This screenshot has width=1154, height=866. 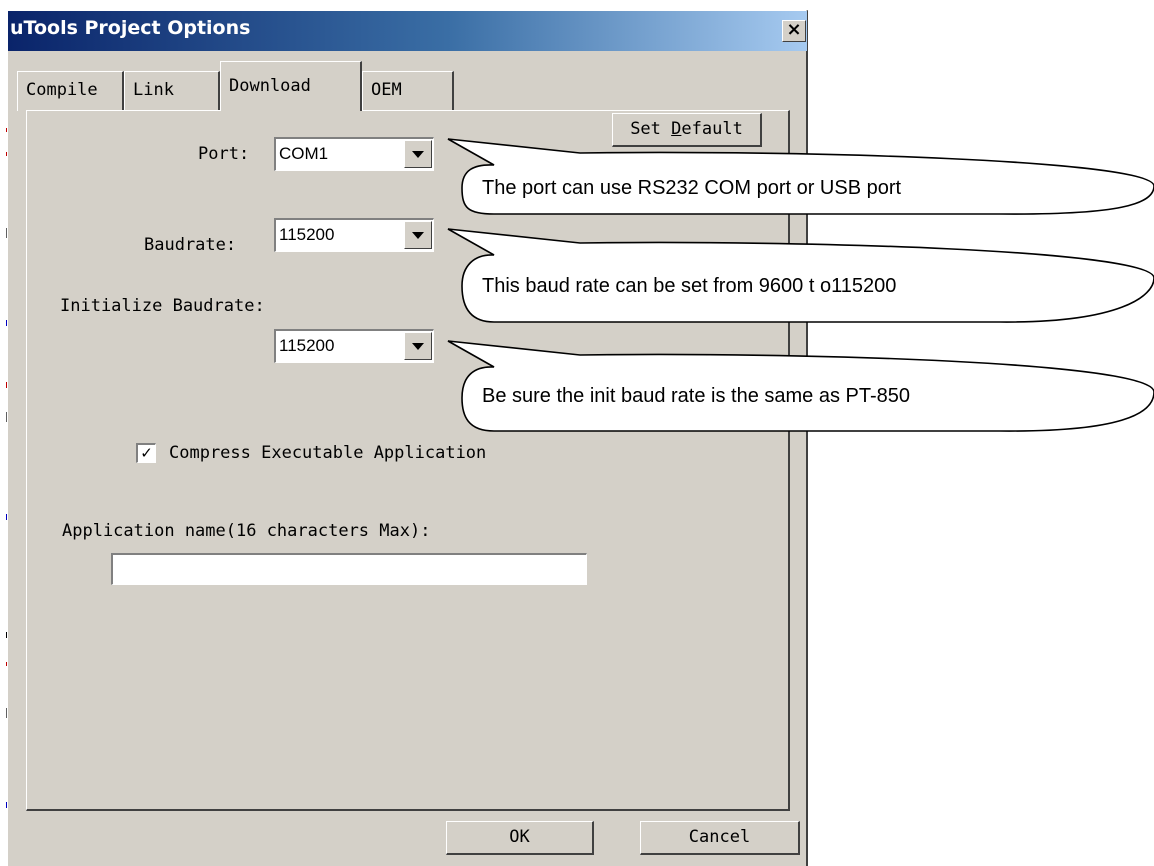 What do you see at coordinates (224, 154) in the screenshot?
I see `port-label: Port:` at bounding box center [224, 154].